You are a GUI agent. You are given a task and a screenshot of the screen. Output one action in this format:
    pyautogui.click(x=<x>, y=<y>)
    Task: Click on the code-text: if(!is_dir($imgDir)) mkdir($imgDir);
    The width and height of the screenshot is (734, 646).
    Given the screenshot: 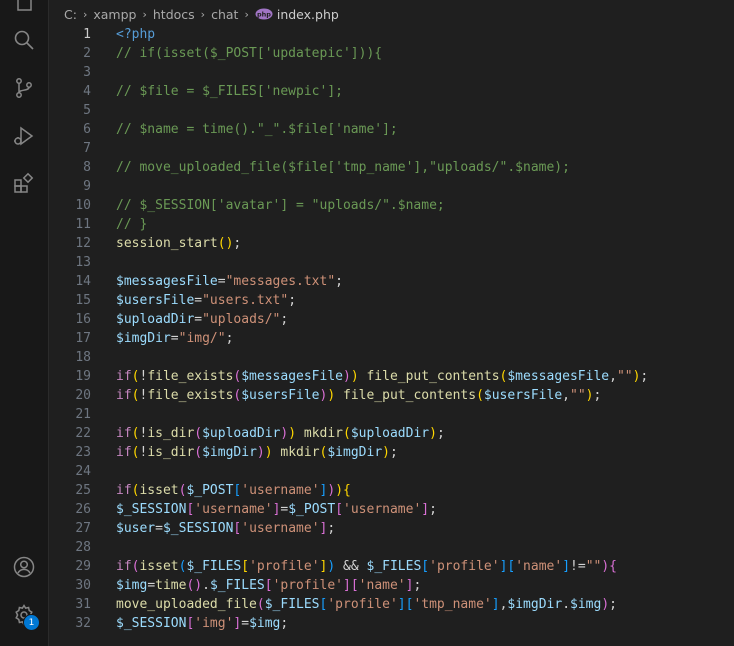 What is the action you would take?
    pyautogui.click(x=257, y=452)
    